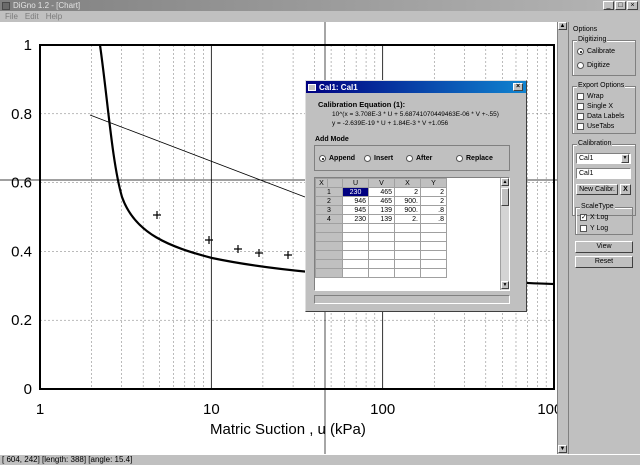  I want to click on digitize-radio-dot, so click(580, 65).